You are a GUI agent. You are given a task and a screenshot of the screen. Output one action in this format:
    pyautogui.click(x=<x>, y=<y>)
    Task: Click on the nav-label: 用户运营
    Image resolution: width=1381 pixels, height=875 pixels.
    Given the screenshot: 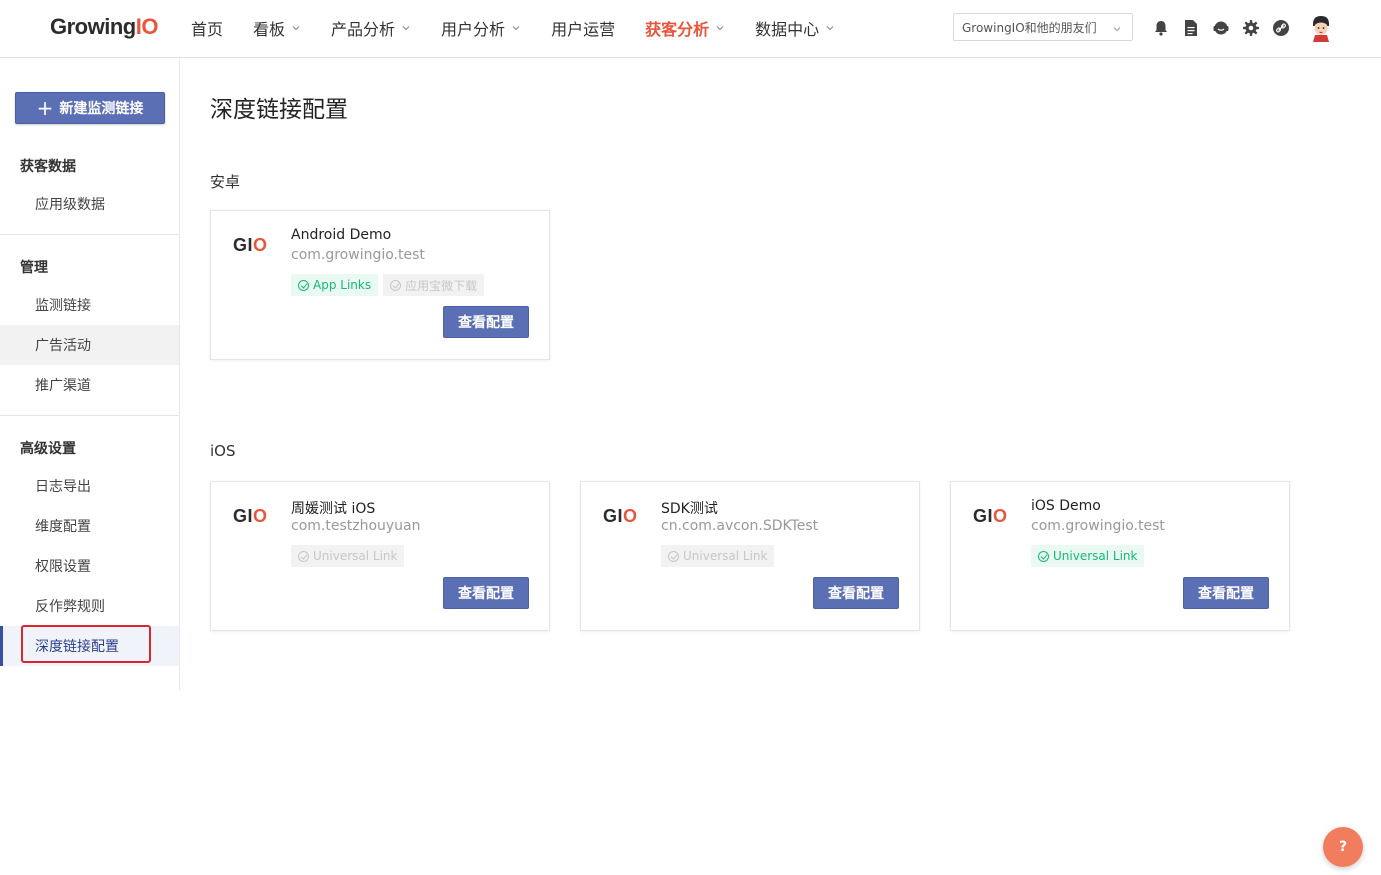 What is the action you would take?
    pyautogui.click(x=583, y=29)
    